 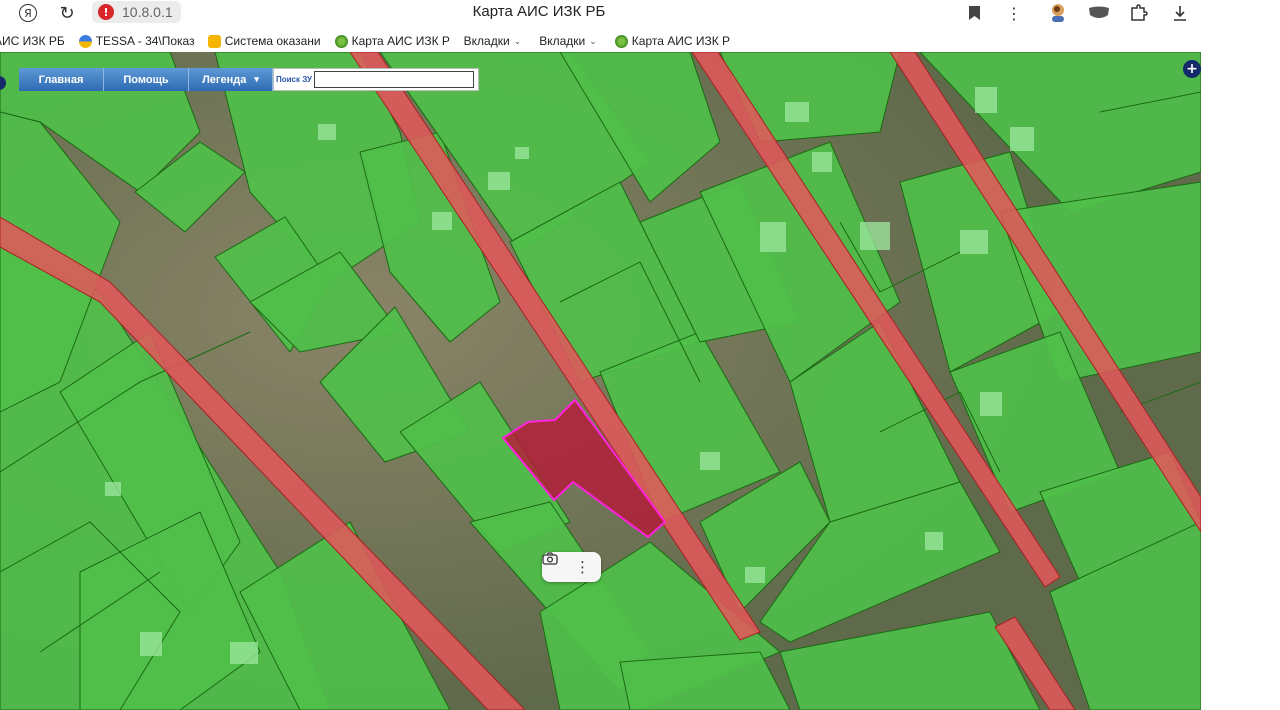 I want to click on download-icon, so click(x=1180, y=13).